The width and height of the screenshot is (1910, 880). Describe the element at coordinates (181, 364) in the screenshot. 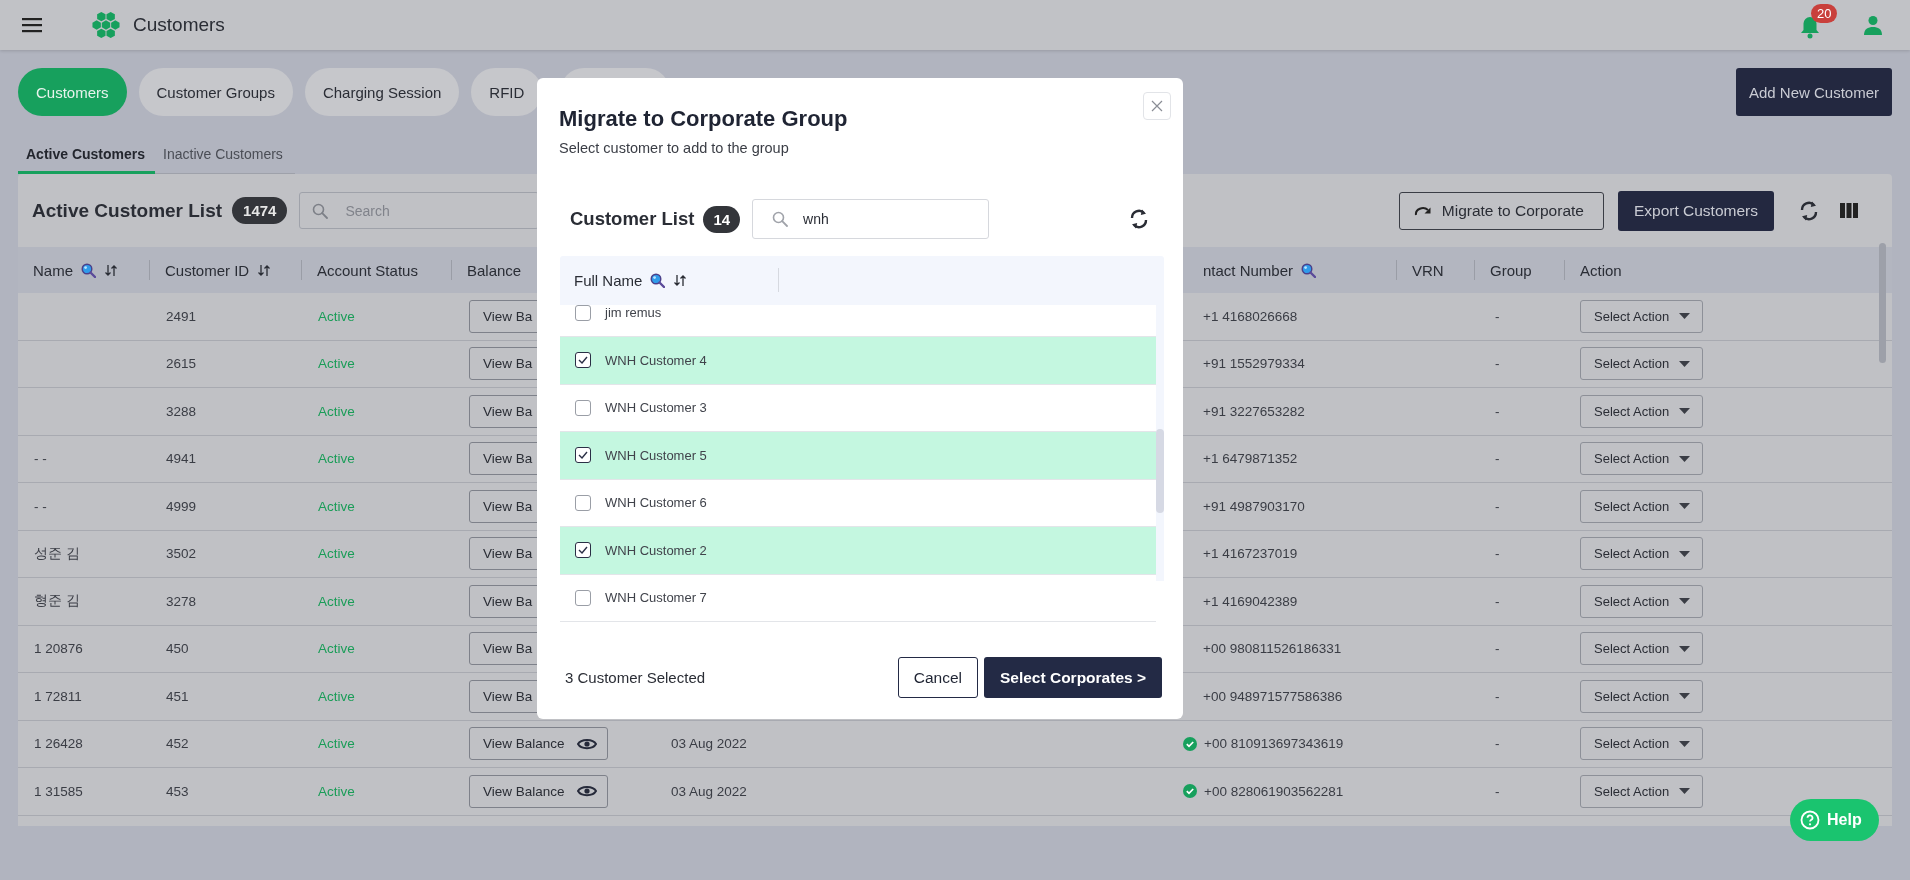

I see `table-cell: 2615` at that location.